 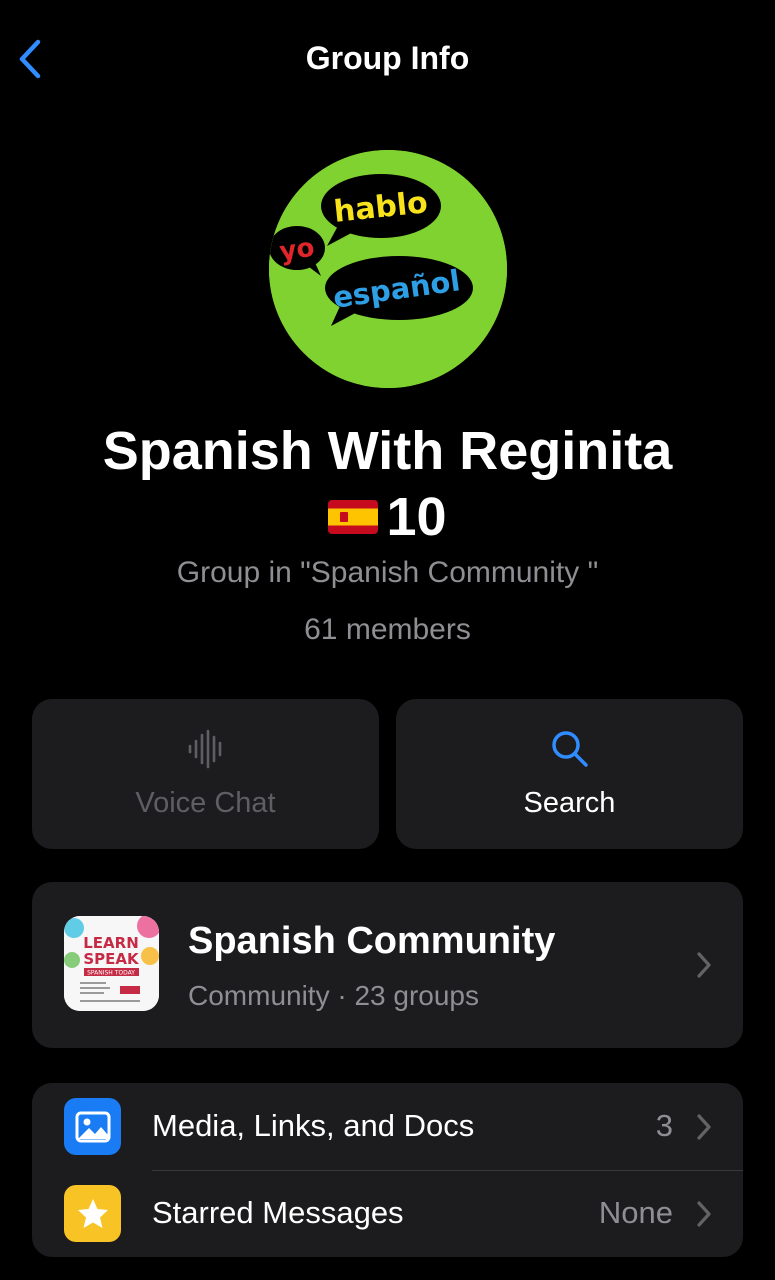 I want to click on spain-flag-icon, so click(x=353, y=517).